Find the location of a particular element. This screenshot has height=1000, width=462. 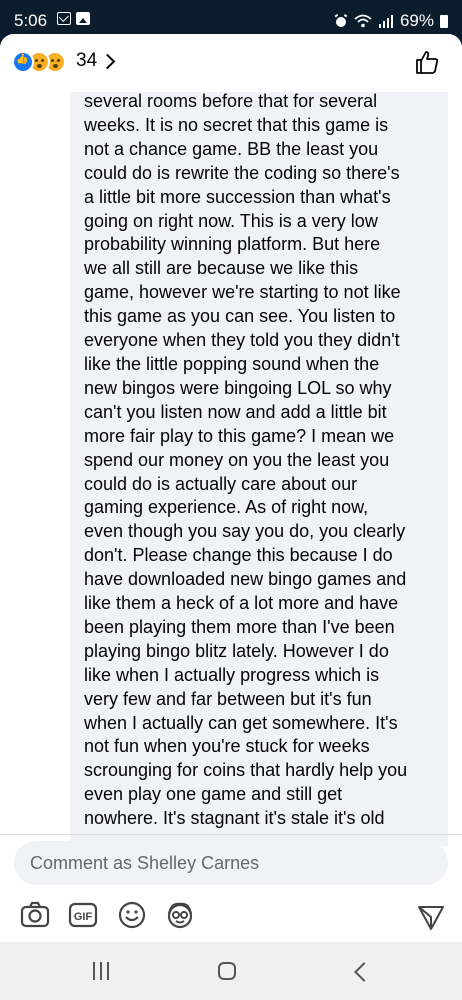

comment-input: Comment as Shelley Carnes is located at coordinates (231, 863).